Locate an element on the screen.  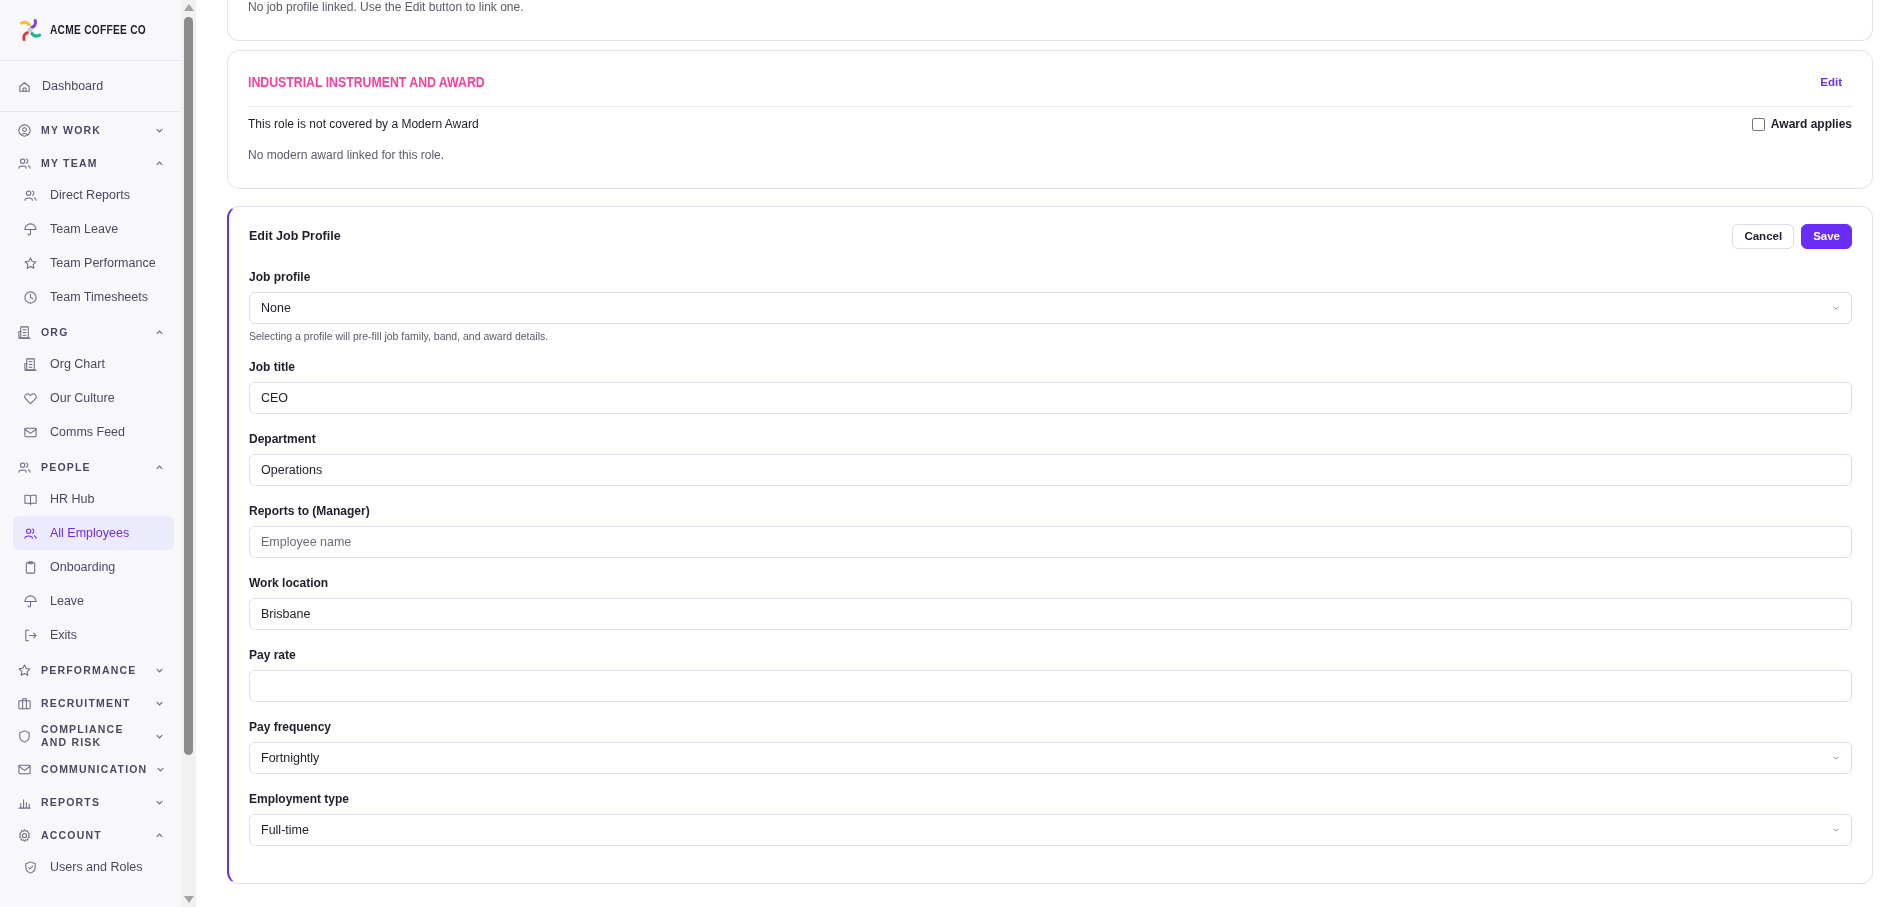
clipboard-icon is located at coordinates (30, 567).